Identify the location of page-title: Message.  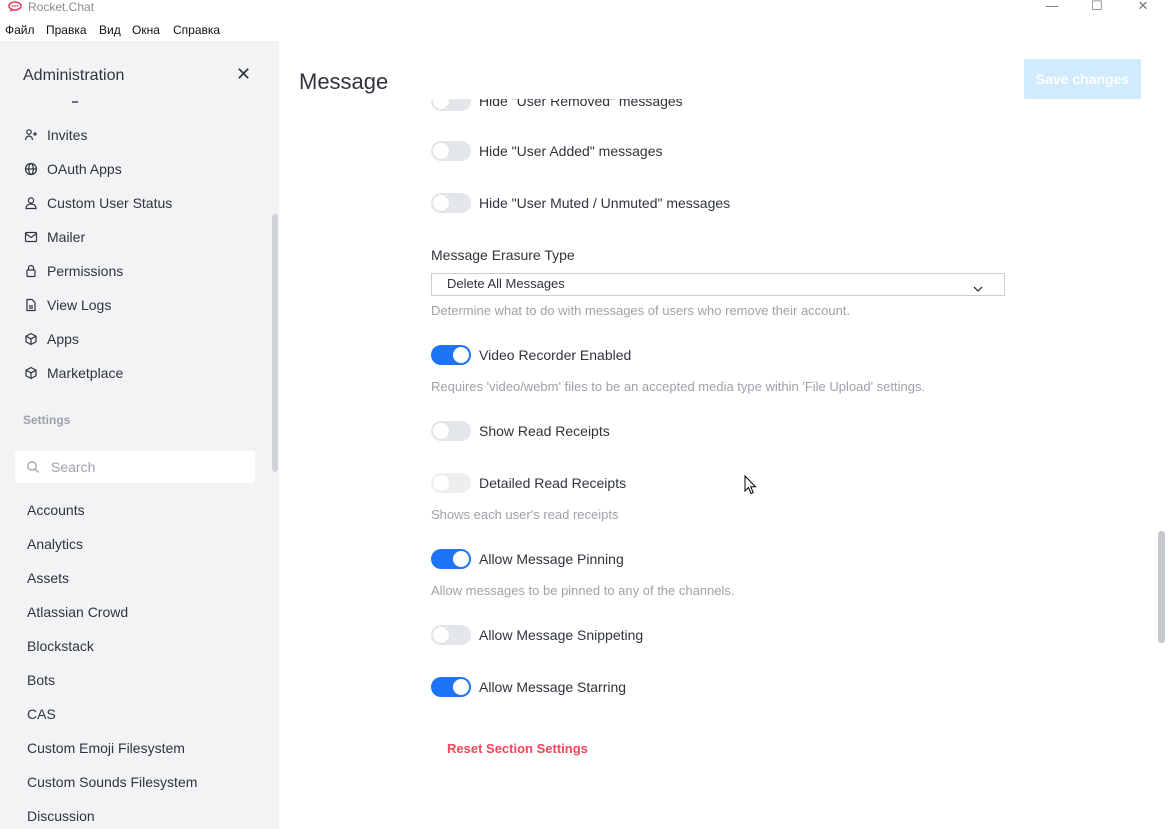
(344, 81).